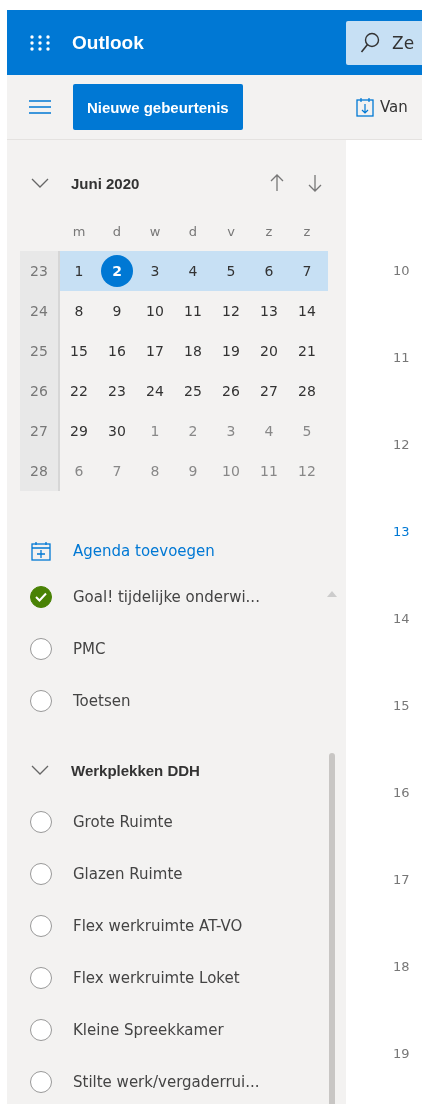 Image resolution: width=422 pixels, height=1104 pixels. Describe the element at coordinates (269, 391) in the screenshot. I see `day-number: 27` at that location.